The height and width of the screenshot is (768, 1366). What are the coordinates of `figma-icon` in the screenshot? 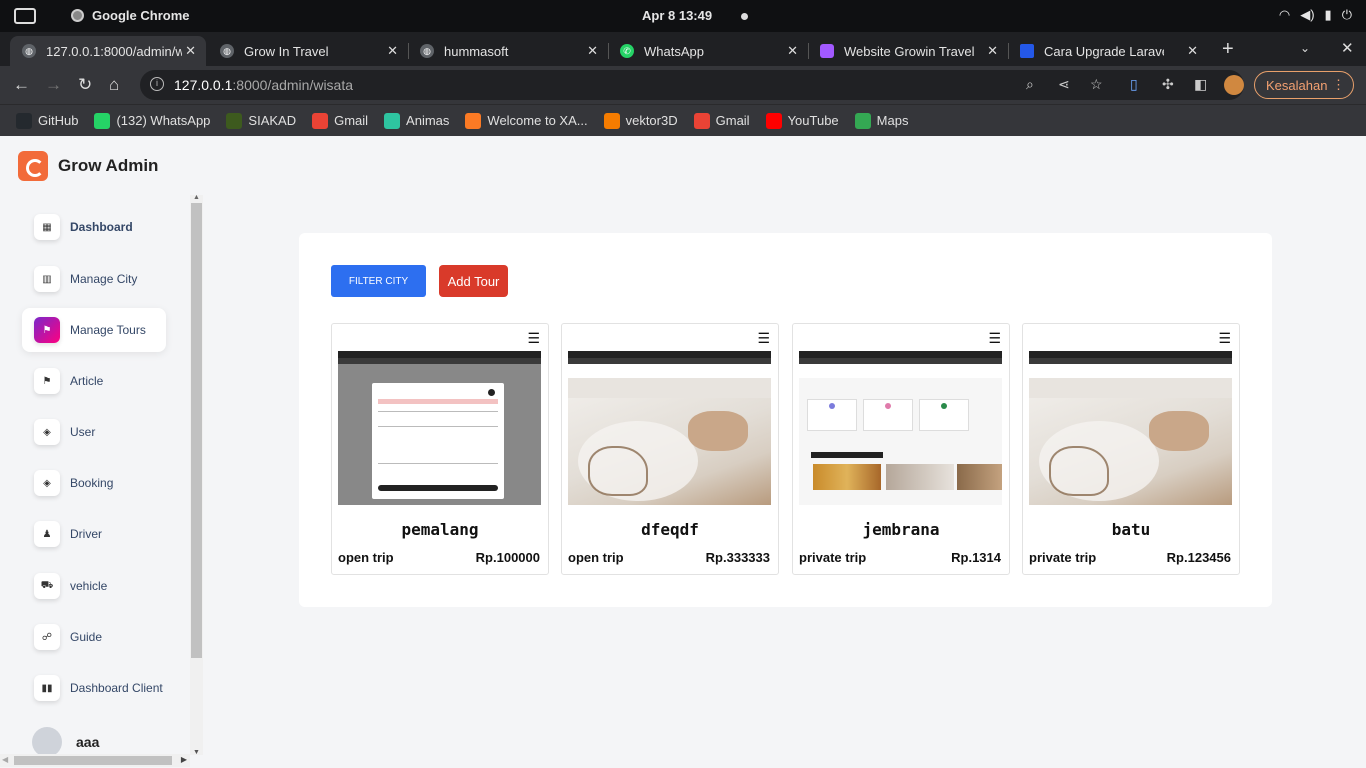 It's located at (827, 51).